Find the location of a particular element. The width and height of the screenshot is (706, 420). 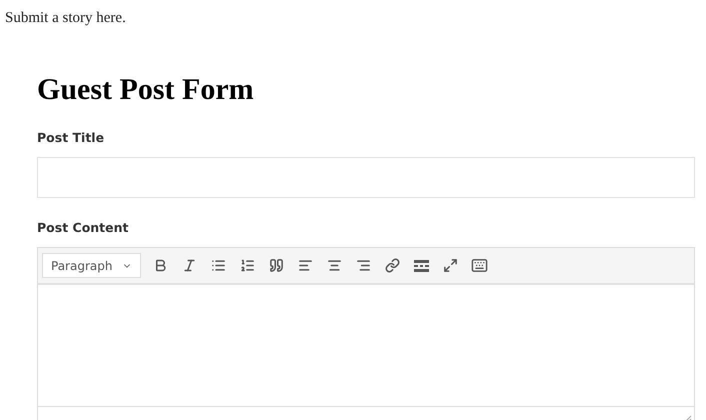

bullet-list-icon is located at coordinates (218, 265).